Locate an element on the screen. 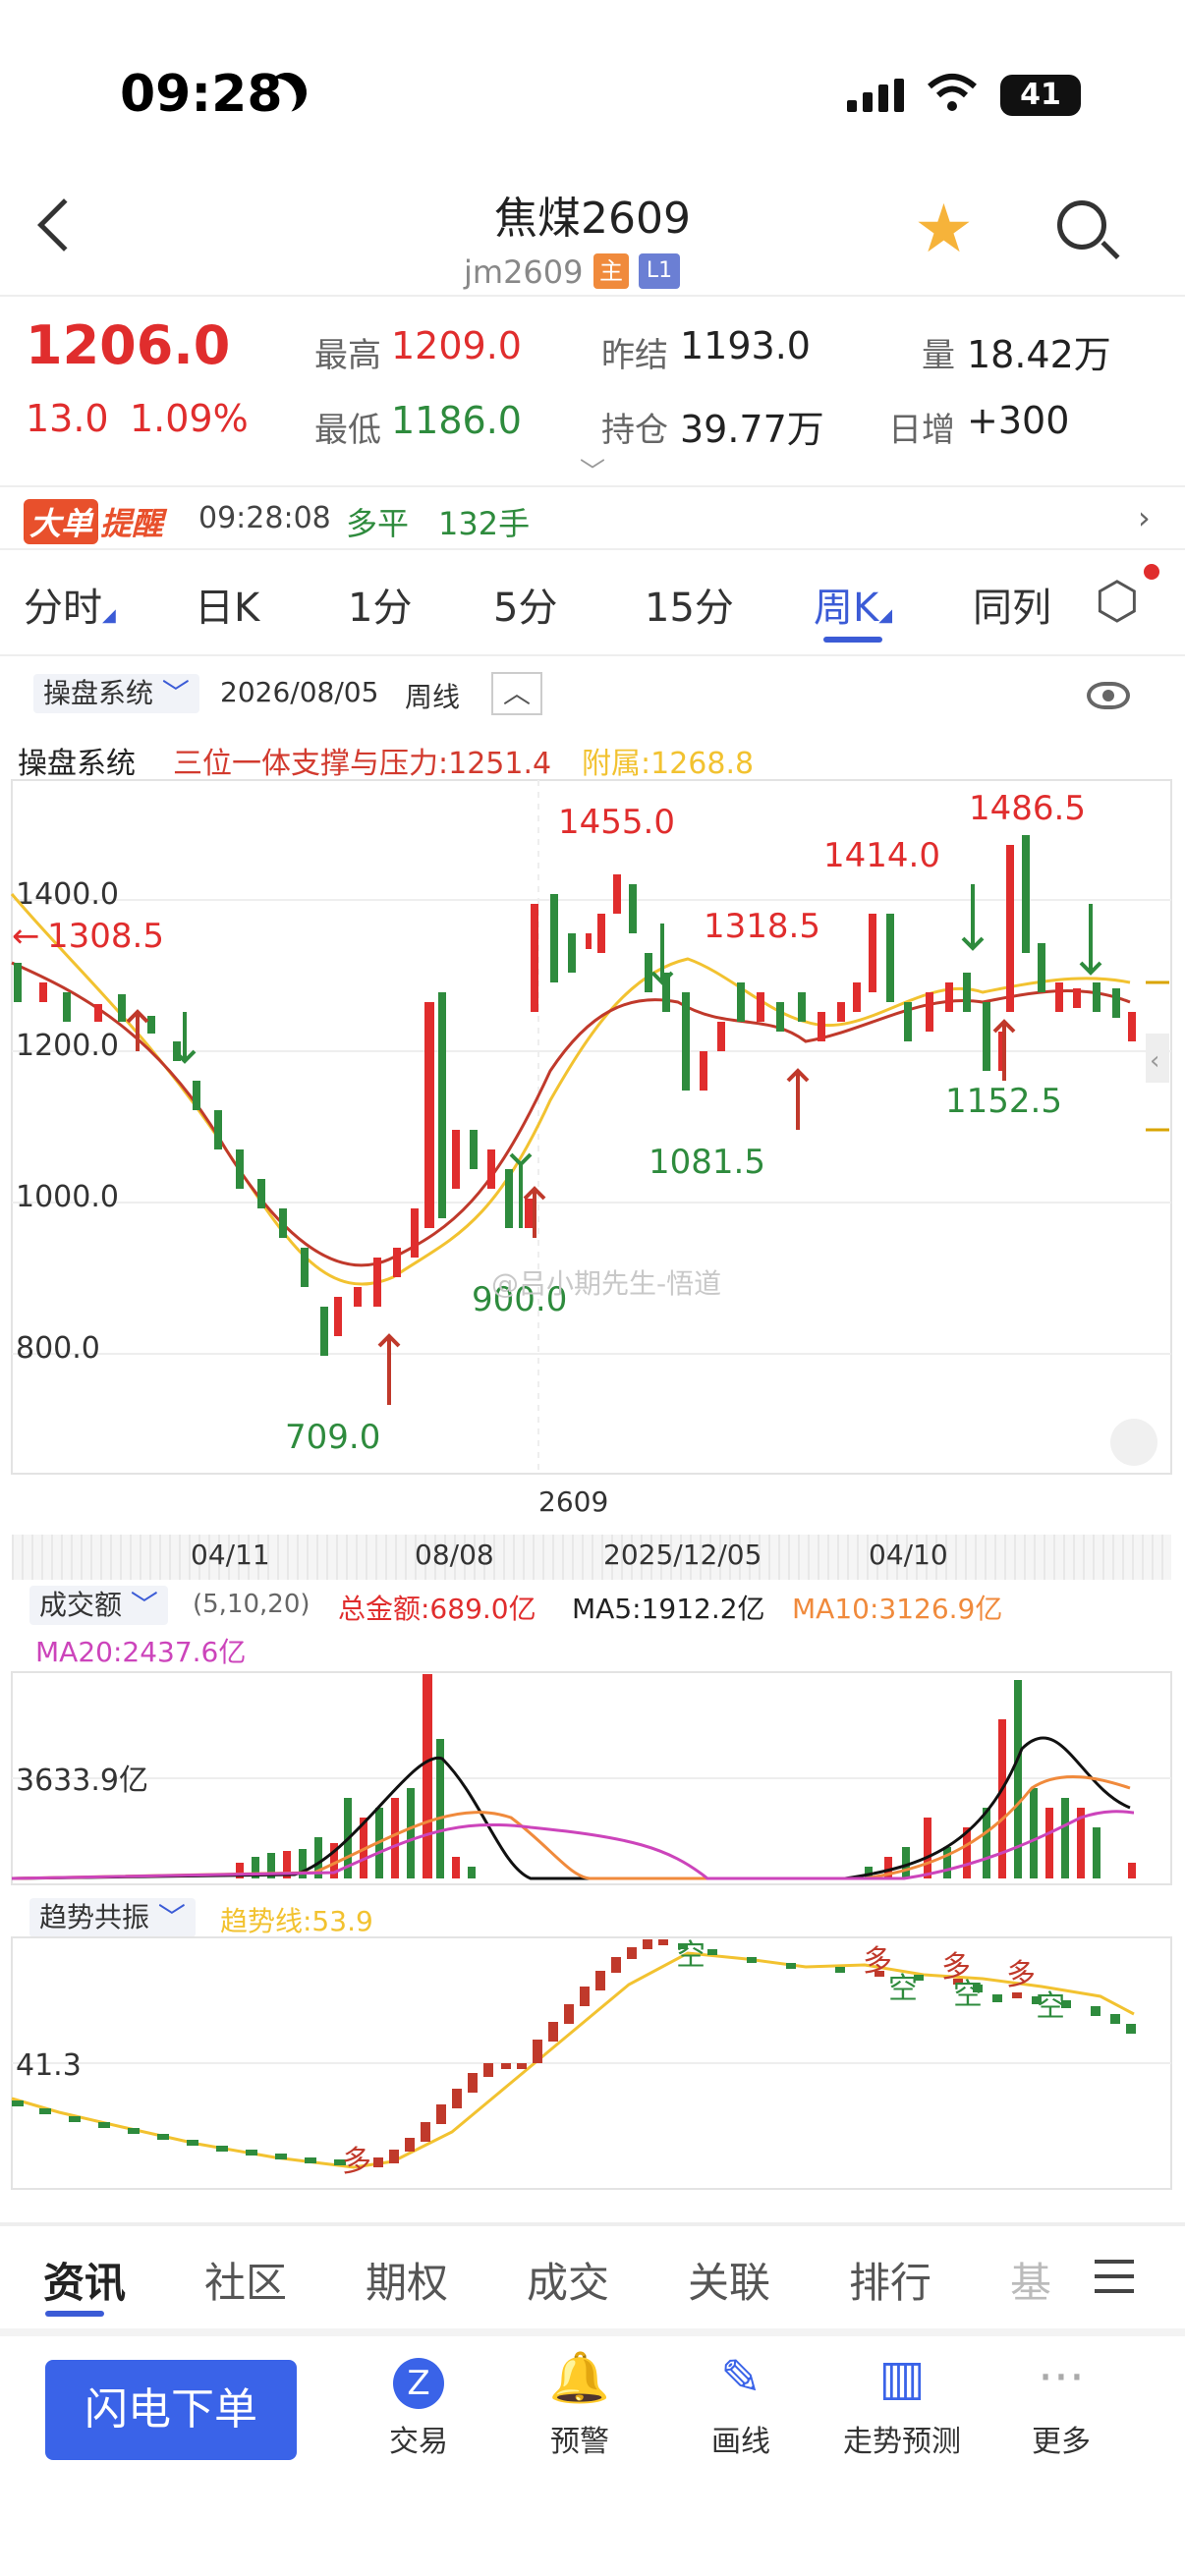 Image resolution: width=1185 pixels, height=2576 pixels. price-change-pct: 1.09% is located at coordinates (190, 418).